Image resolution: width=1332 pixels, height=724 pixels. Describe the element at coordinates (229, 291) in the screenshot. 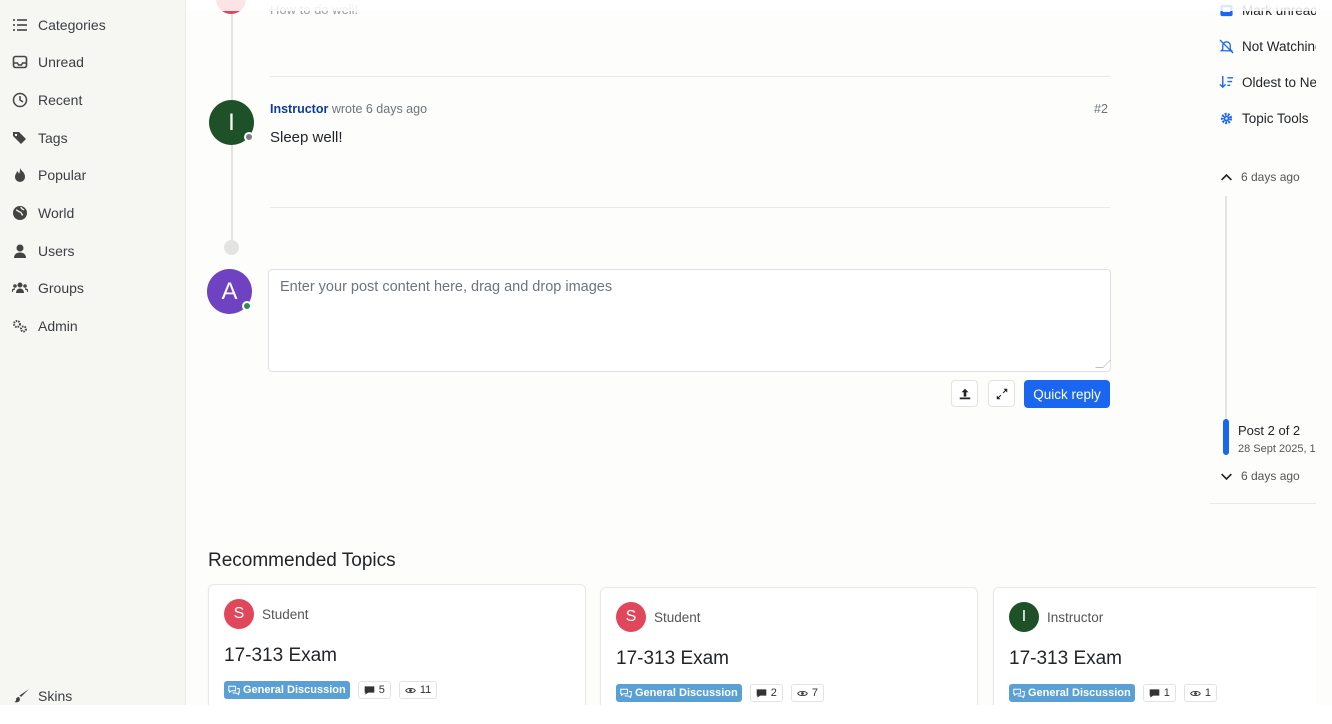

I see `avatar-letter: A` at that location.